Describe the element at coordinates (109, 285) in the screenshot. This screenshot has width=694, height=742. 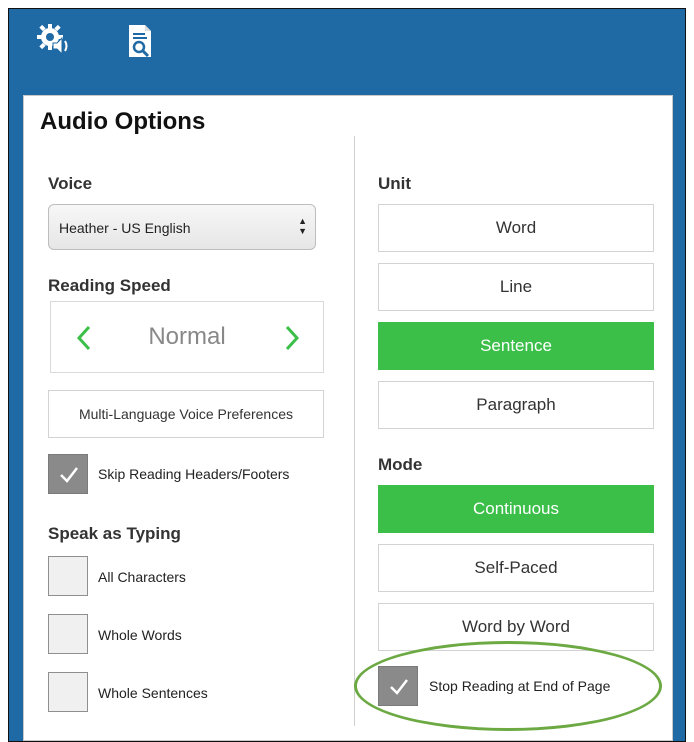
I see `reading-speed-label: Reading Speed` at that location.